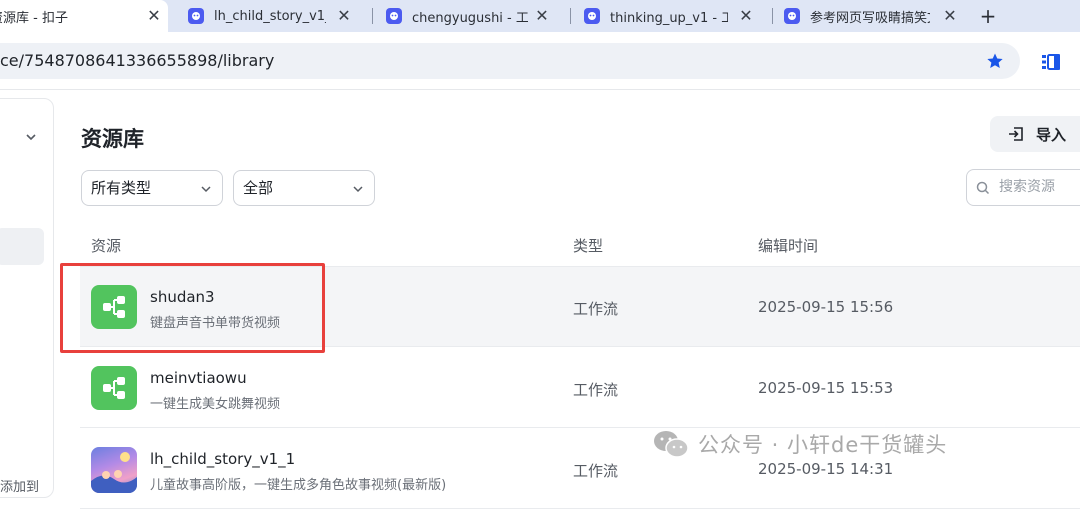  Describe the element at coordinates (27, 298) in the screenshot. I see `left-sidebar` at that location.